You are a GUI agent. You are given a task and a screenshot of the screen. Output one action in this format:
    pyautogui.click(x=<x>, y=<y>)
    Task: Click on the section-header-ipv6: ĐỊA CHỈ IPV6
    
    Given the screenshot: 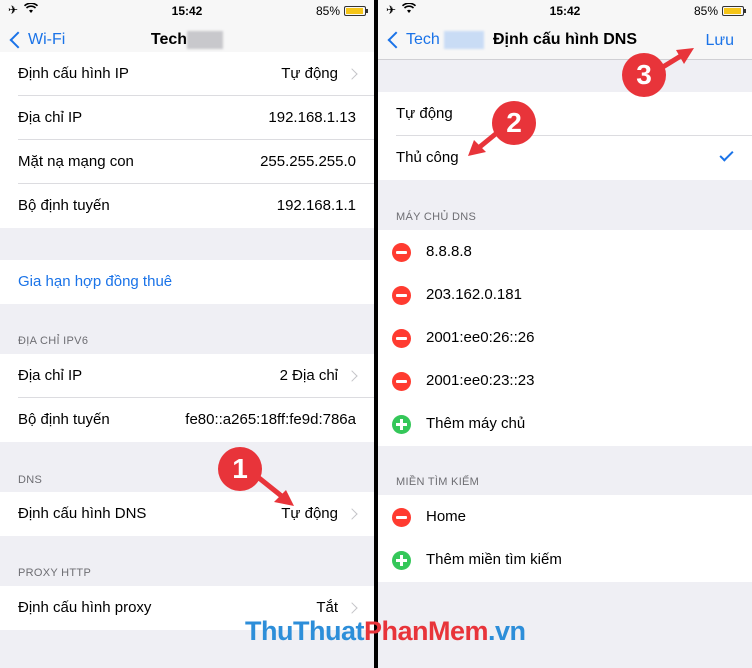 What is the action you would take?
    pyautogui.click(x=53, y=341)
    